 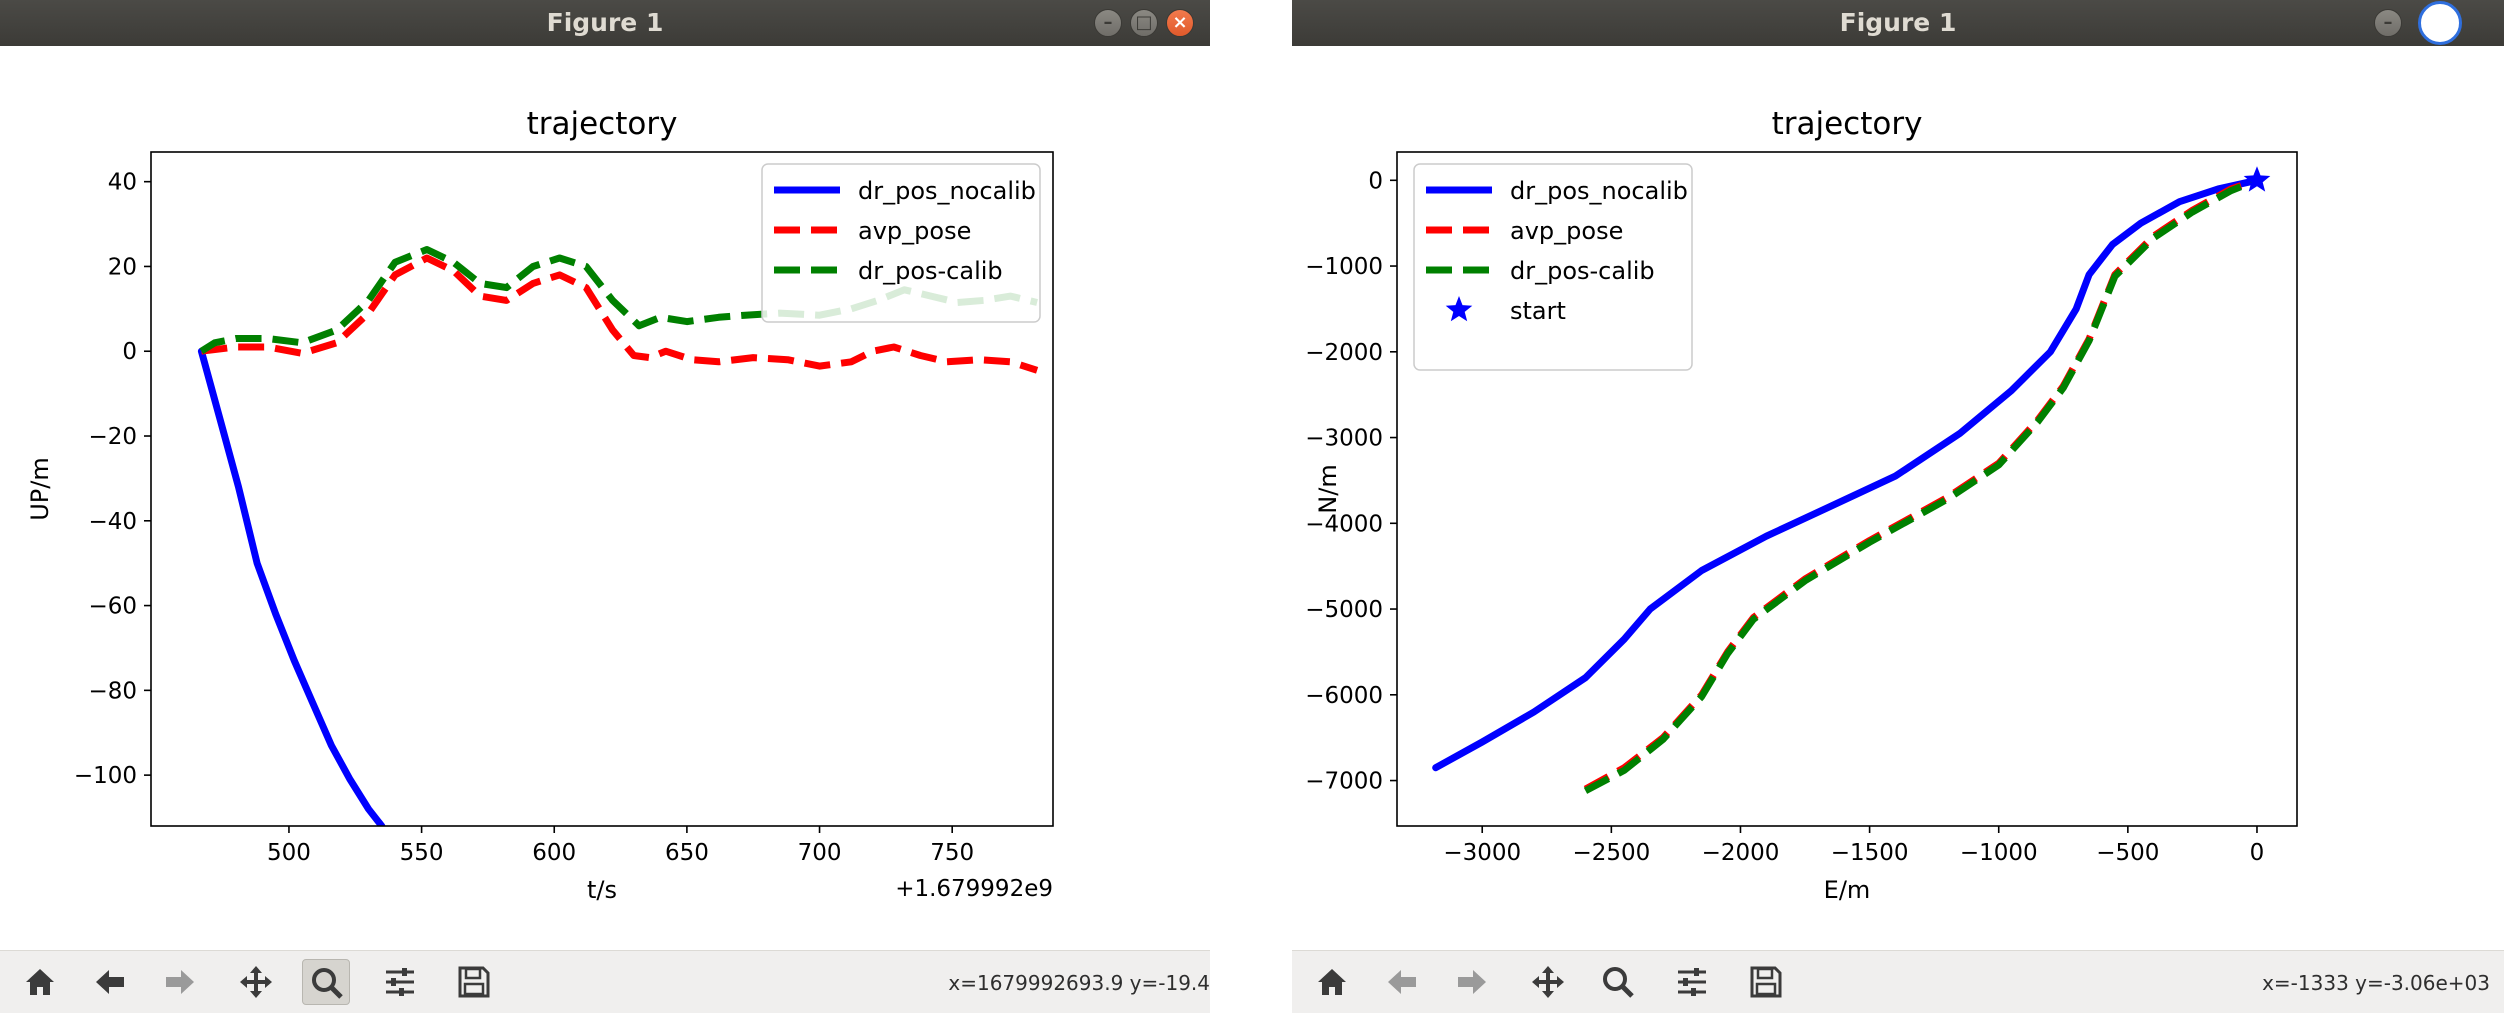 What do you see at coordinates (291, 586) in the screenshot?
I see `series-line-dr_pos_nocalib` at bounding box center [291, 586].